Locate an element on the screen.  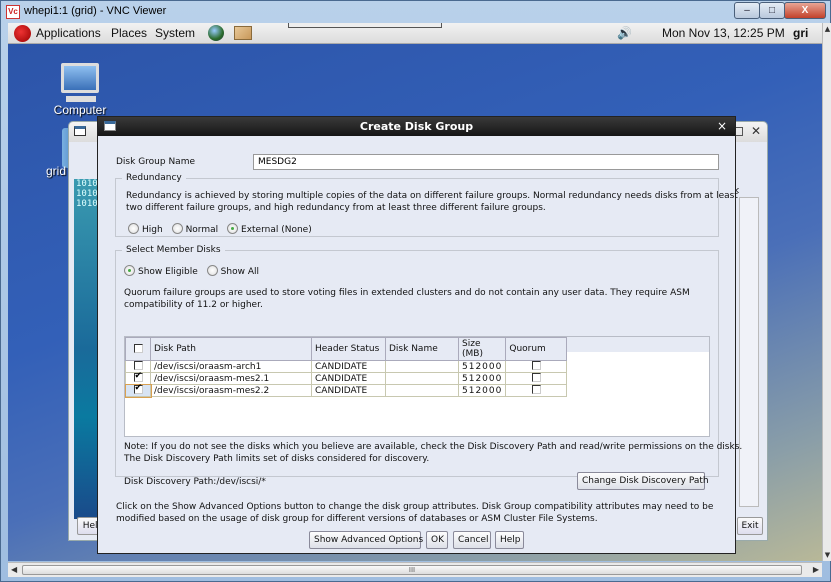
select-all-header is located at coordinates (138, 349).